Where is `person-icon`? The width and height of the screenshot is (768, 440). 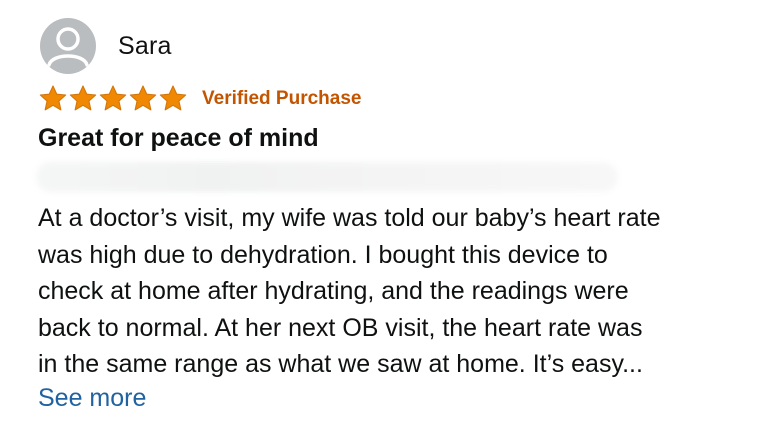 person-icon is located at coordinates (68, 47).